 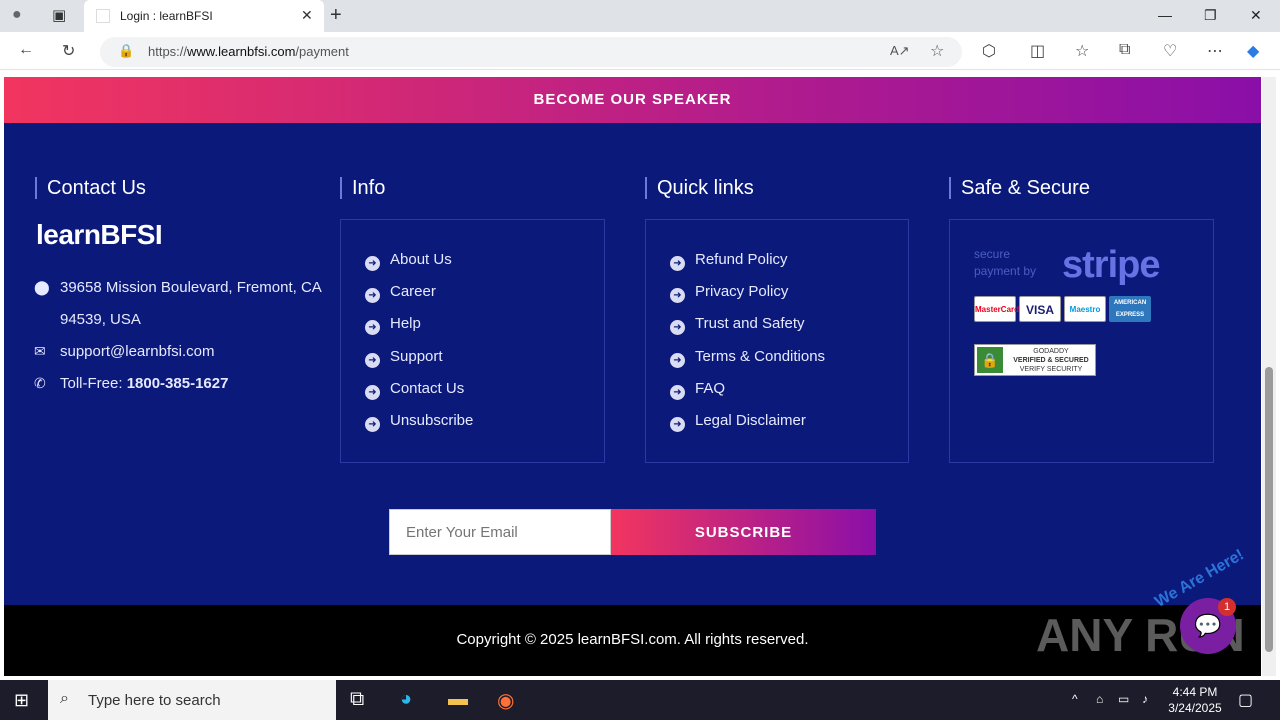 I want to click on favorite-star-icon: ☆, so click(x=937, y=51).